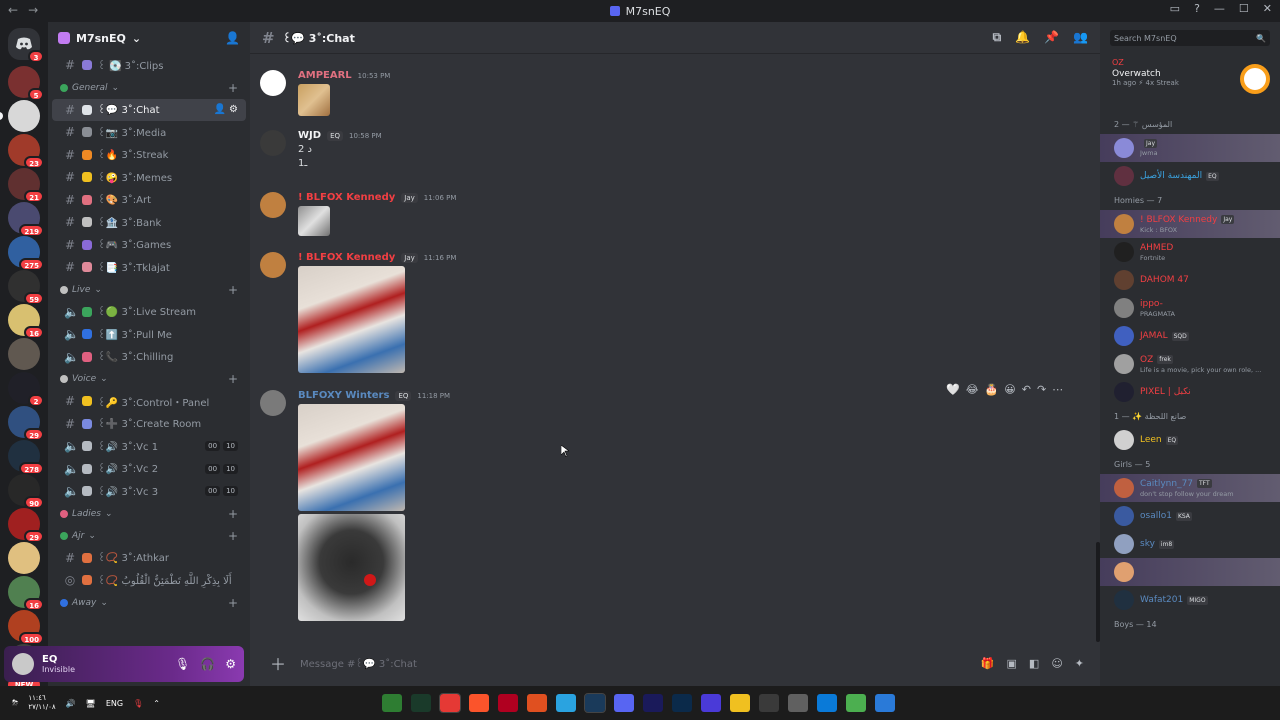  I want to click on sticker-icon: ◧, so click(1034, 663).